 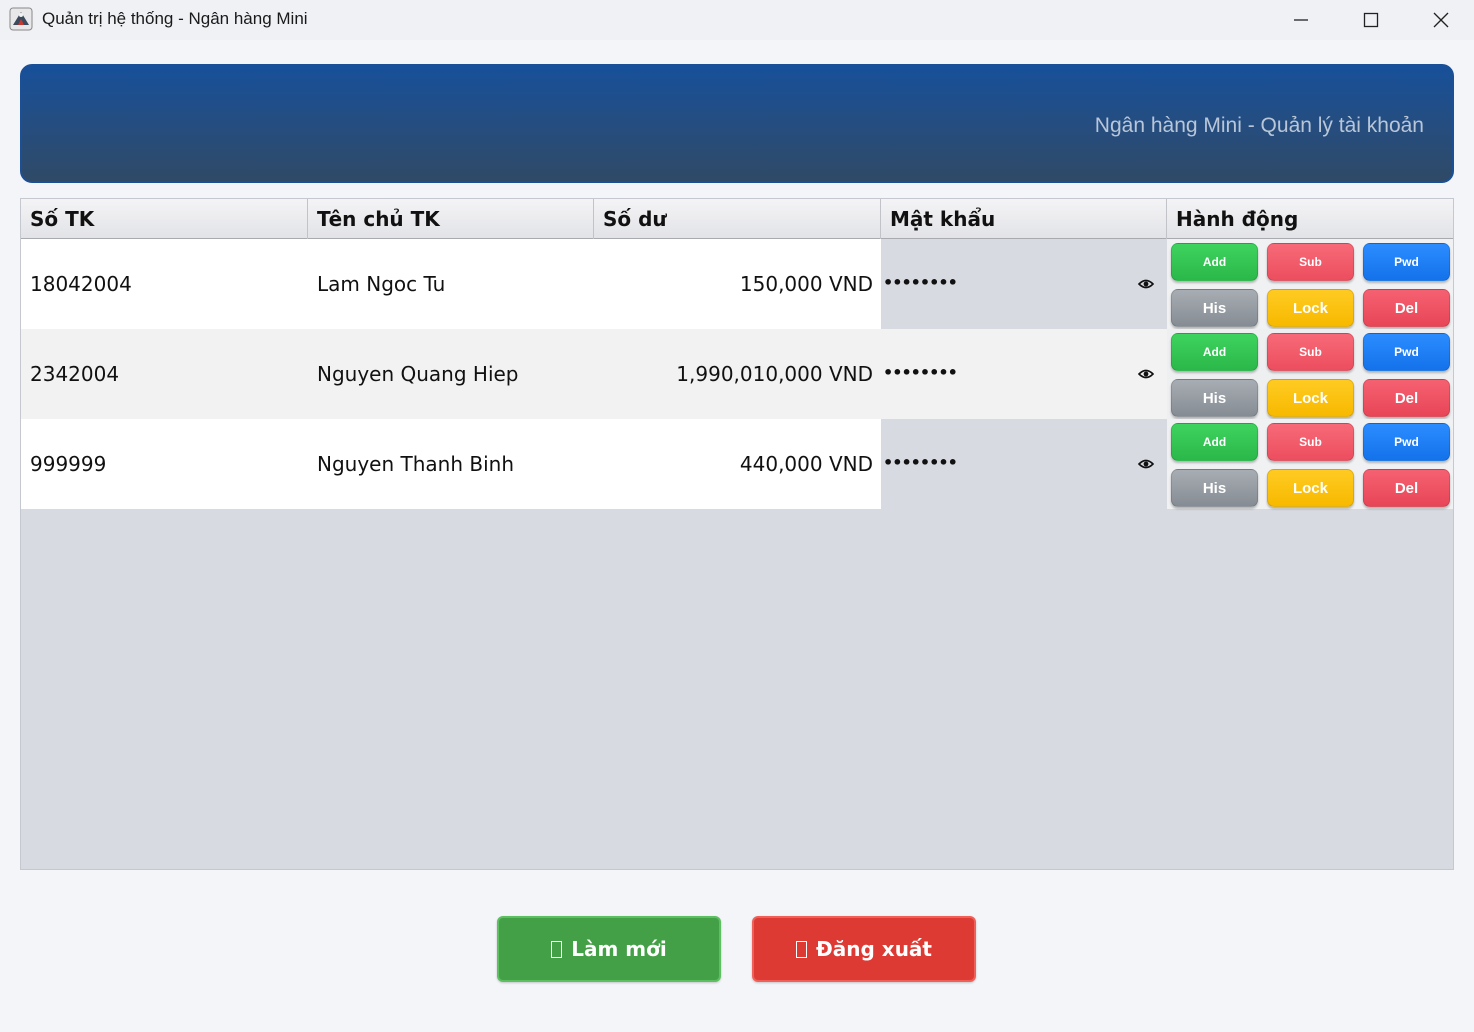 I want to click on column-header-owner: Tên chủ TK, so click(x=451, y=219).